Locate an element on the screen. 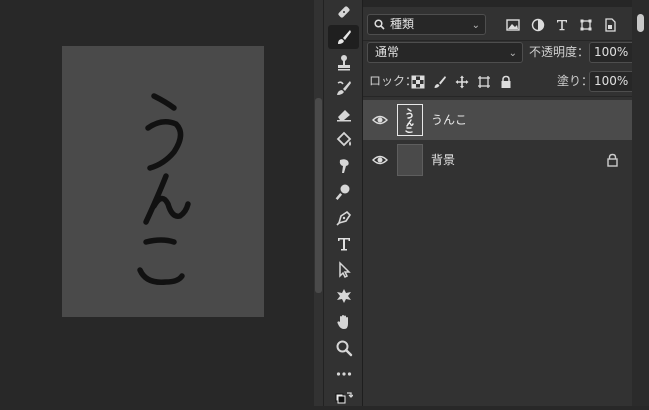  layer-row: うんこ is located at coordinates (498, 120).